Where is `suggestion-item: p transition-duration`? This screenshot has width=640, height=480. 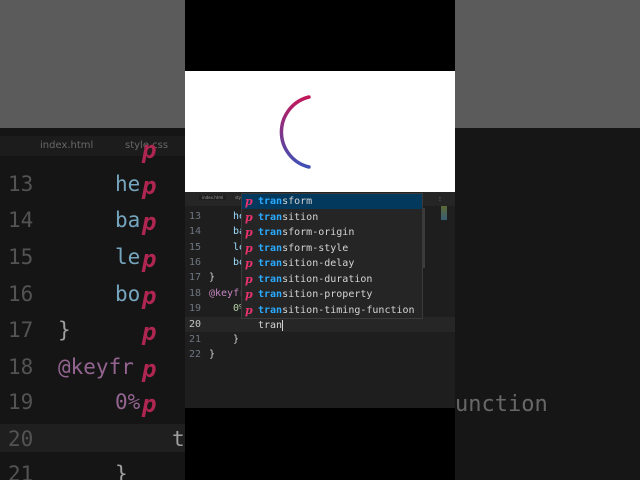
suggestion-item: p transition-duration is located at coordinates (332, 279).